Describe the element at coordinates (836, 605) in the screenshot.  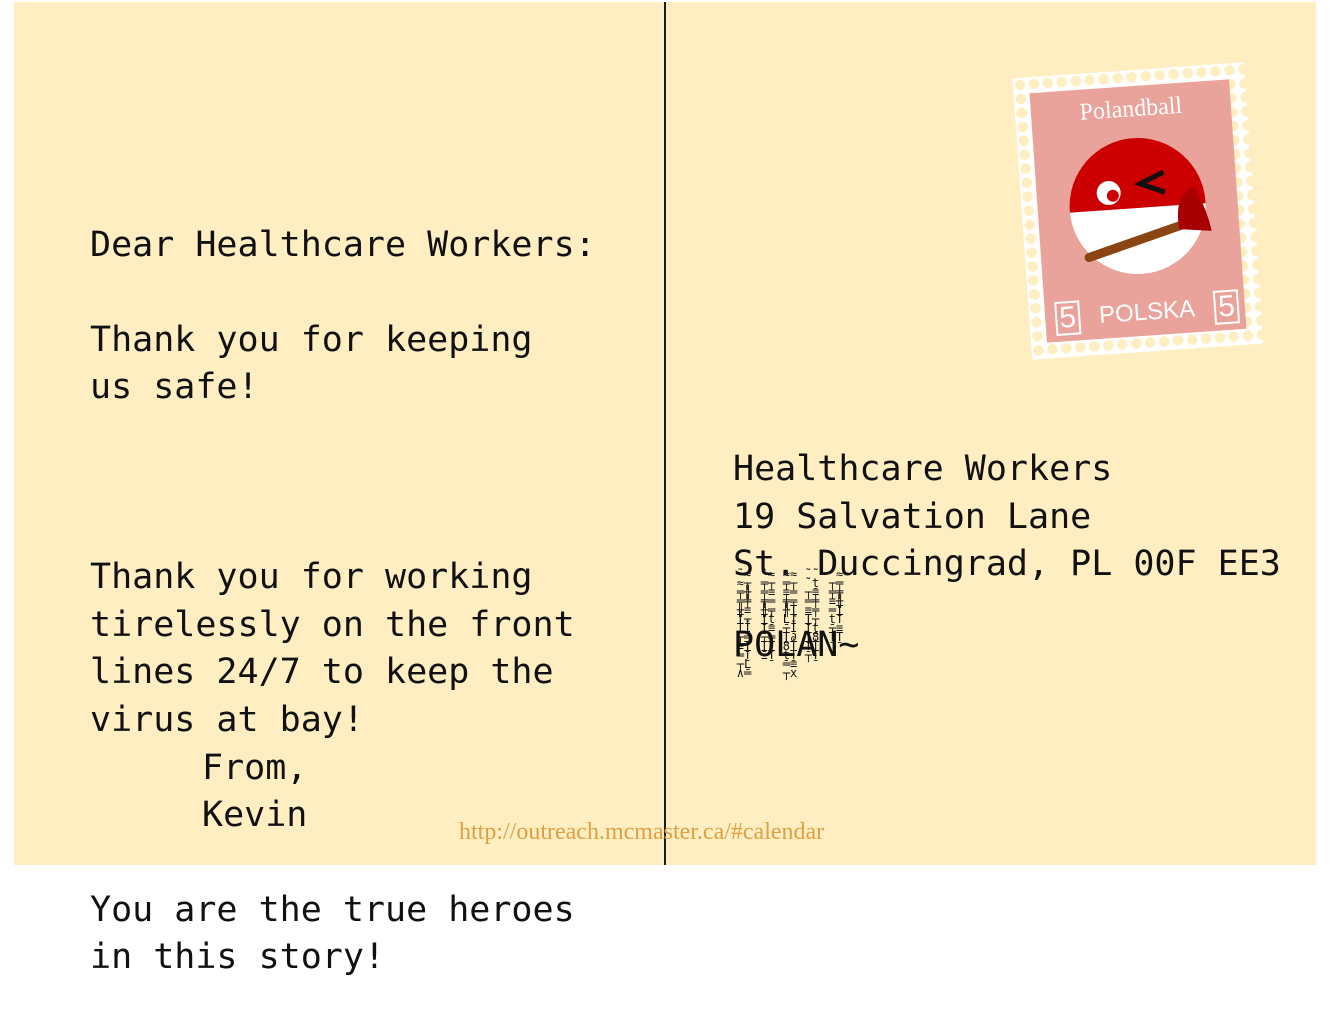
I see `zalgo-column: ˆ≈┬═╤╪≡╫═ṮṯṪ┬≡ṮṮ` at that location.